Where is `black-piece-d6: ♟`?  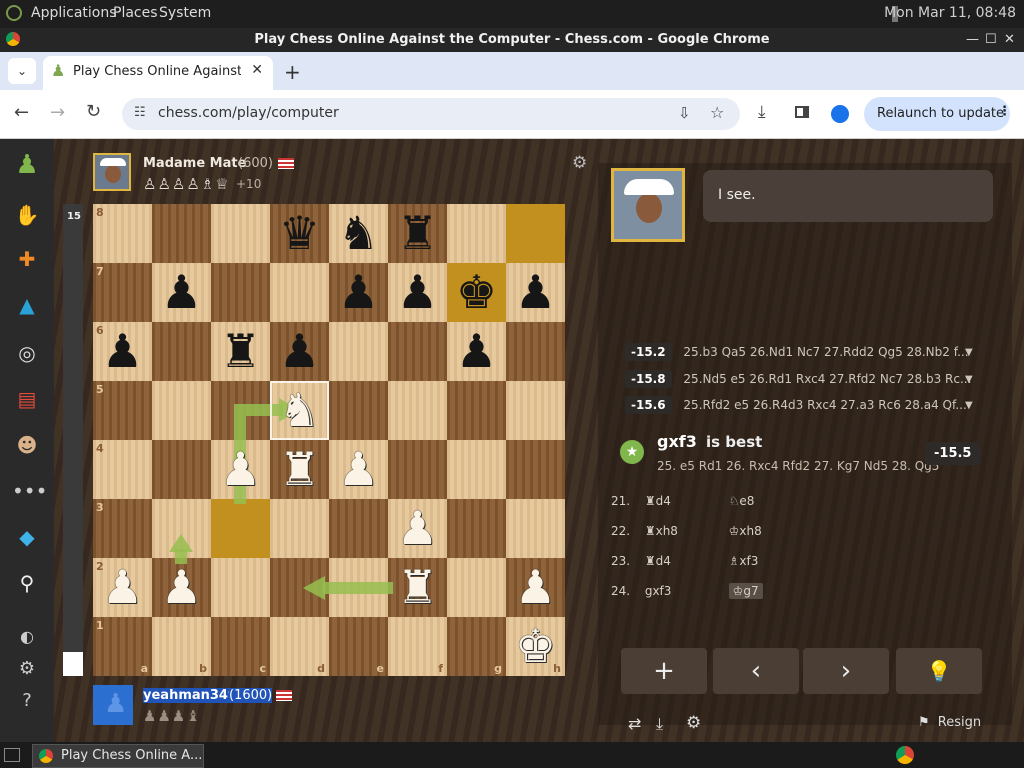
black-piece-d6: ♟ is located at coordinates (299, 351).